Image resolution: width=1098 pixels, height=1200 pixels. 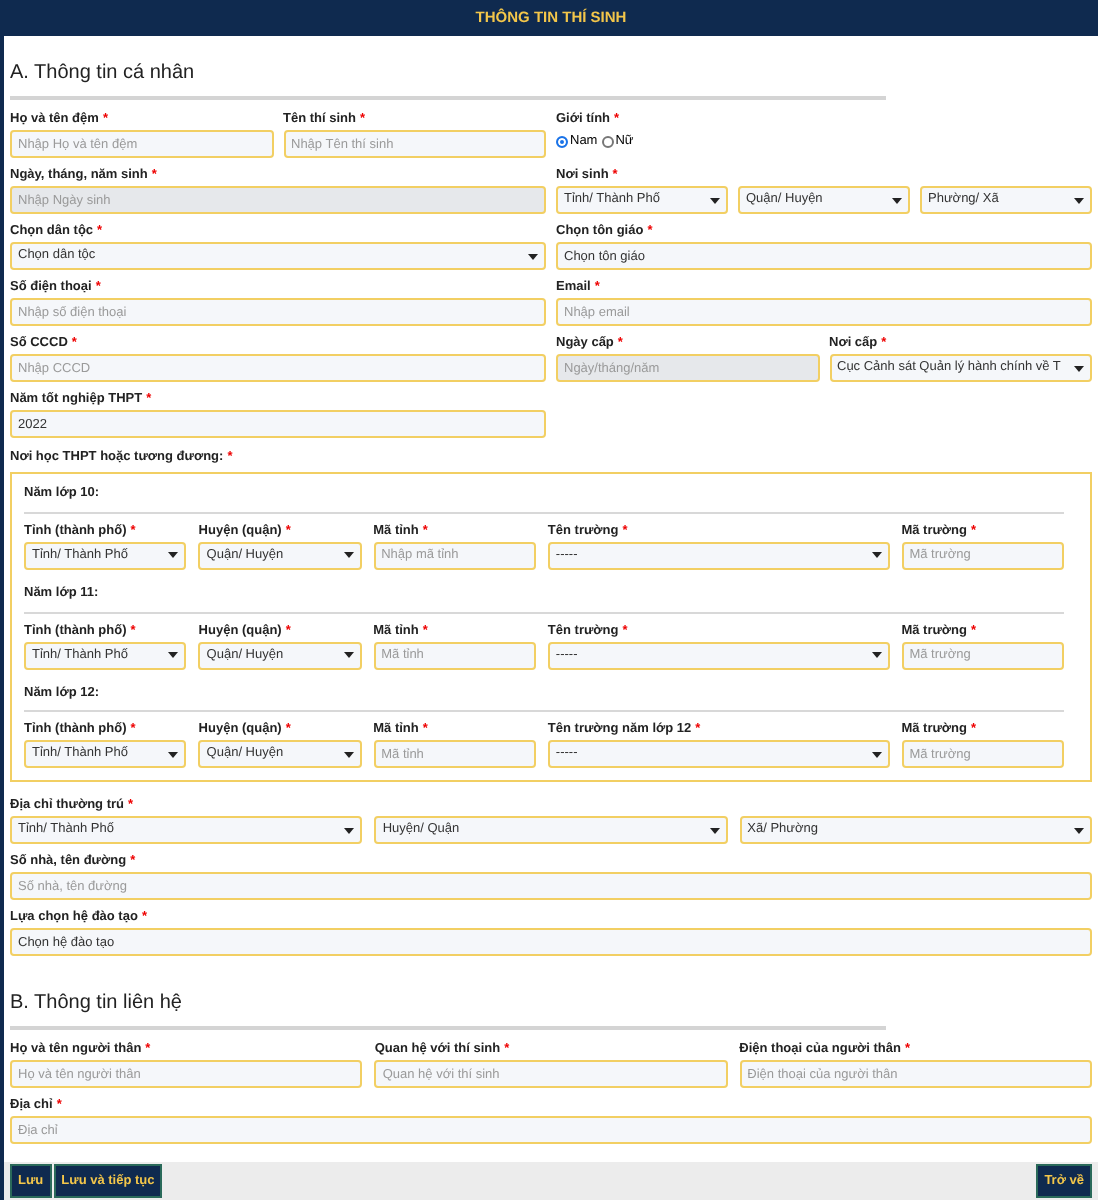 I want to click on section-heading: A. Thông tin cá nhân, so click(x=102, y=73).